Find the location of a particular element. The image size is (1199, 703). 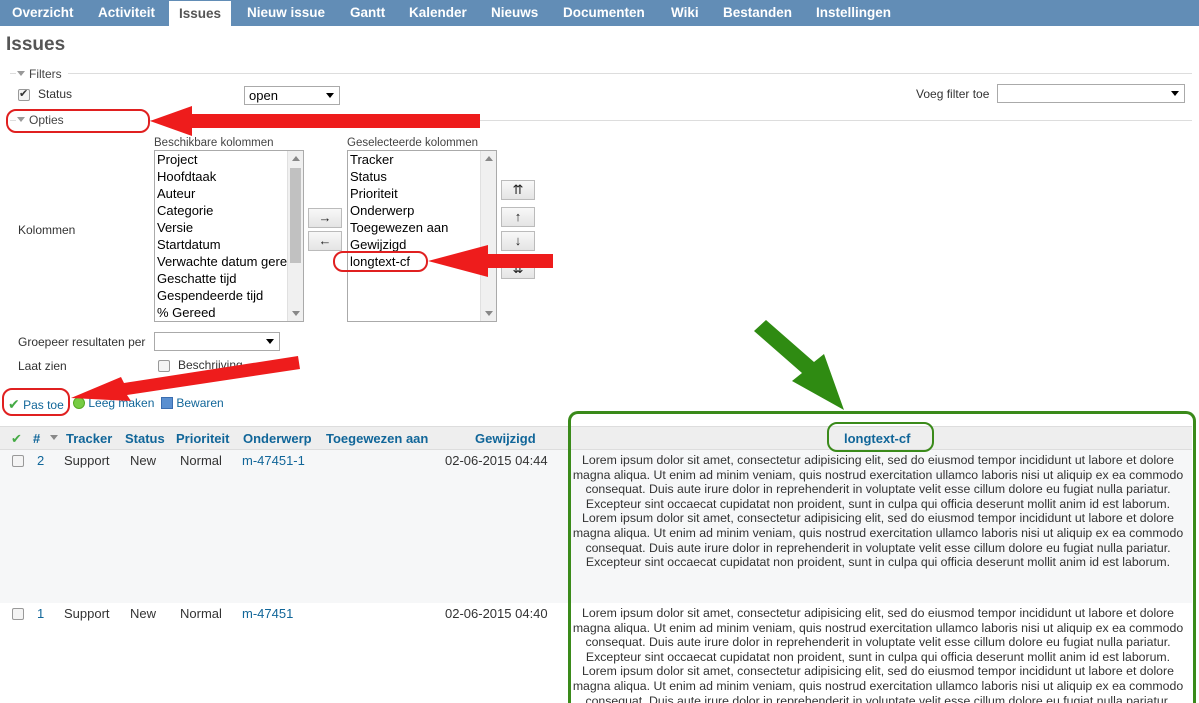

column-header-priority: Prioriteit is located at coordinates (202, 438).